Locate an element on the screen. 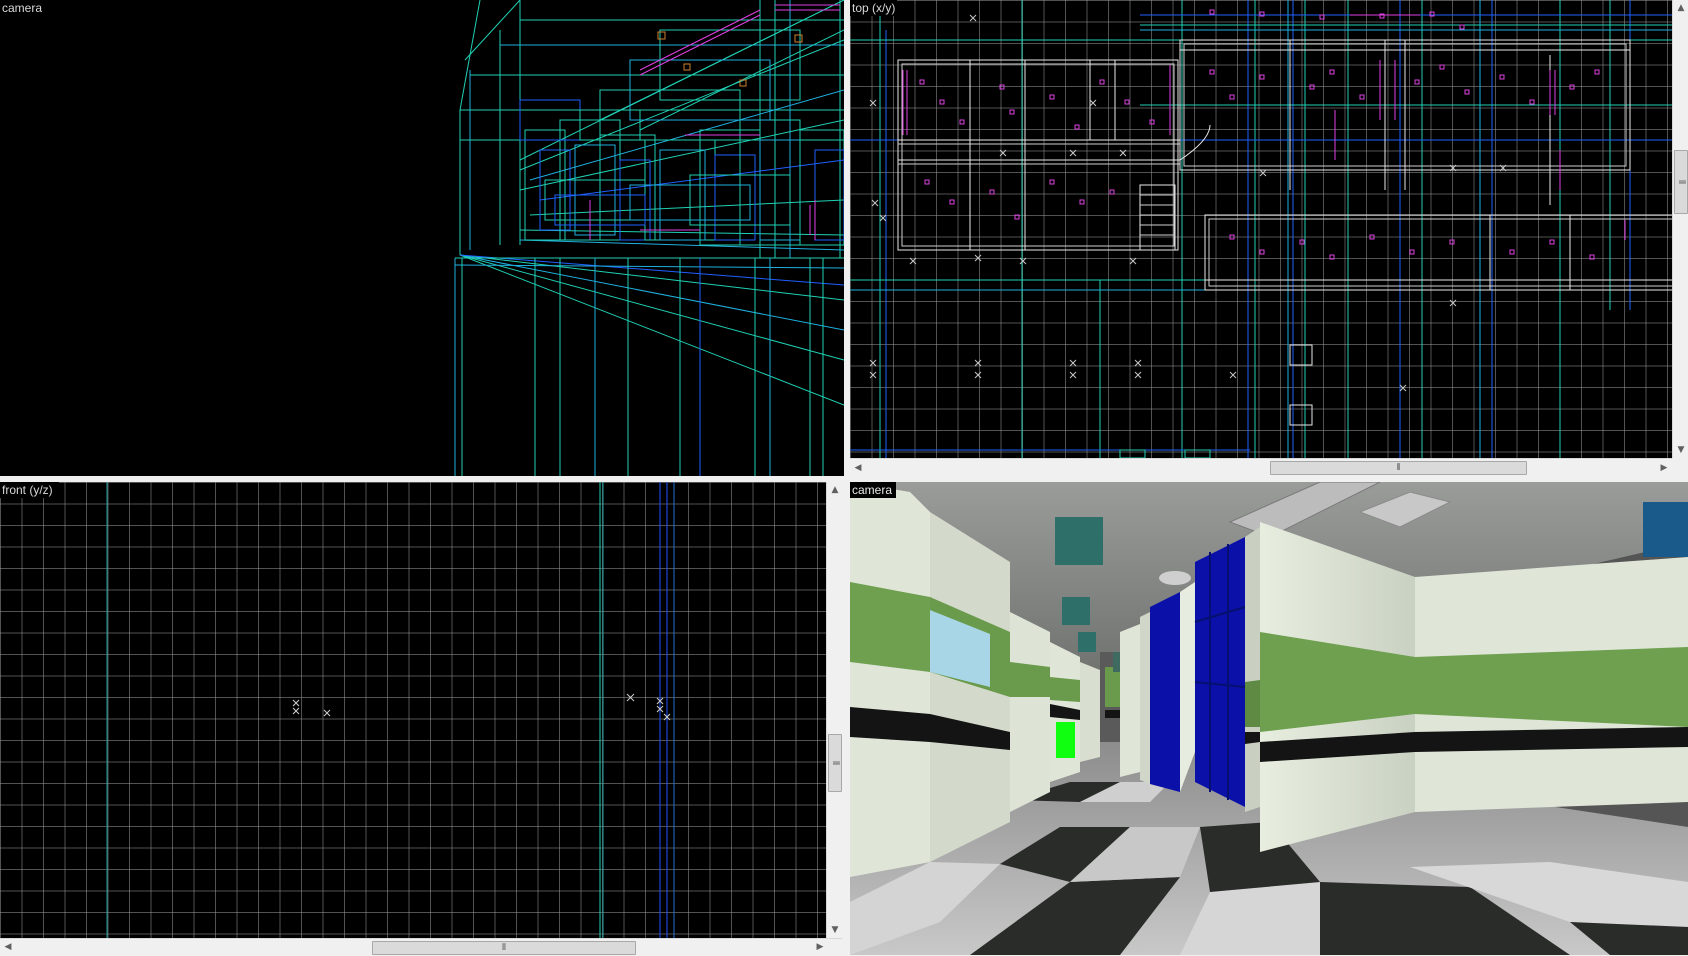  vertical-splitter is located at coordinates (847, 477).